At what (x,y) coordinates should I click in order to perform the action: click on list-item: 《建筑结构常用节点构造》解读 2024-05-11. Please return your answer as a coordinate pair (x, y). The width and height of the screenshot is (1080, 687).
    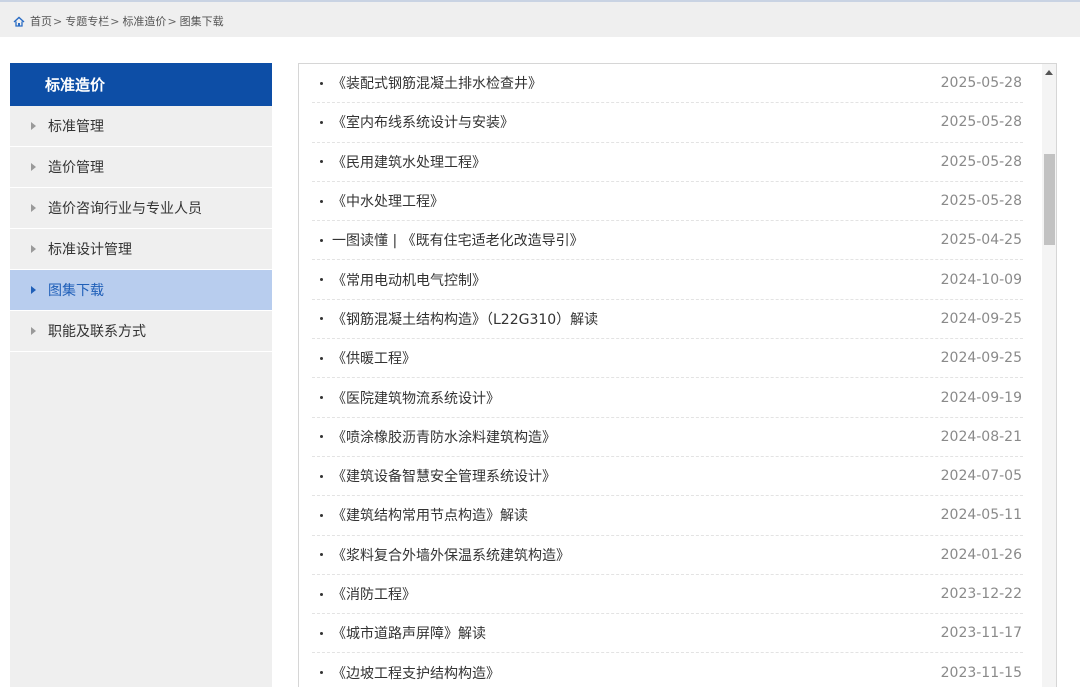
    Looking at the image, I should click on (667, 516).